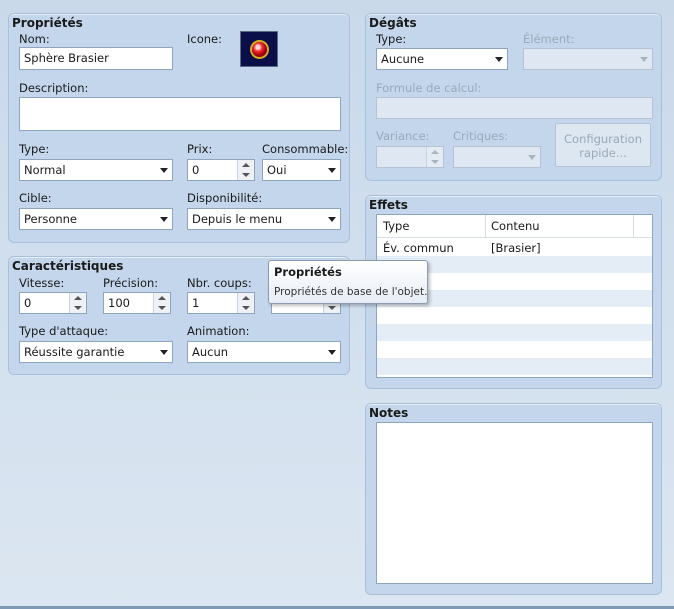  Describe the element at coordinates (131, 283) in the screenshot. I see `precision-label: Précision:` at that location.